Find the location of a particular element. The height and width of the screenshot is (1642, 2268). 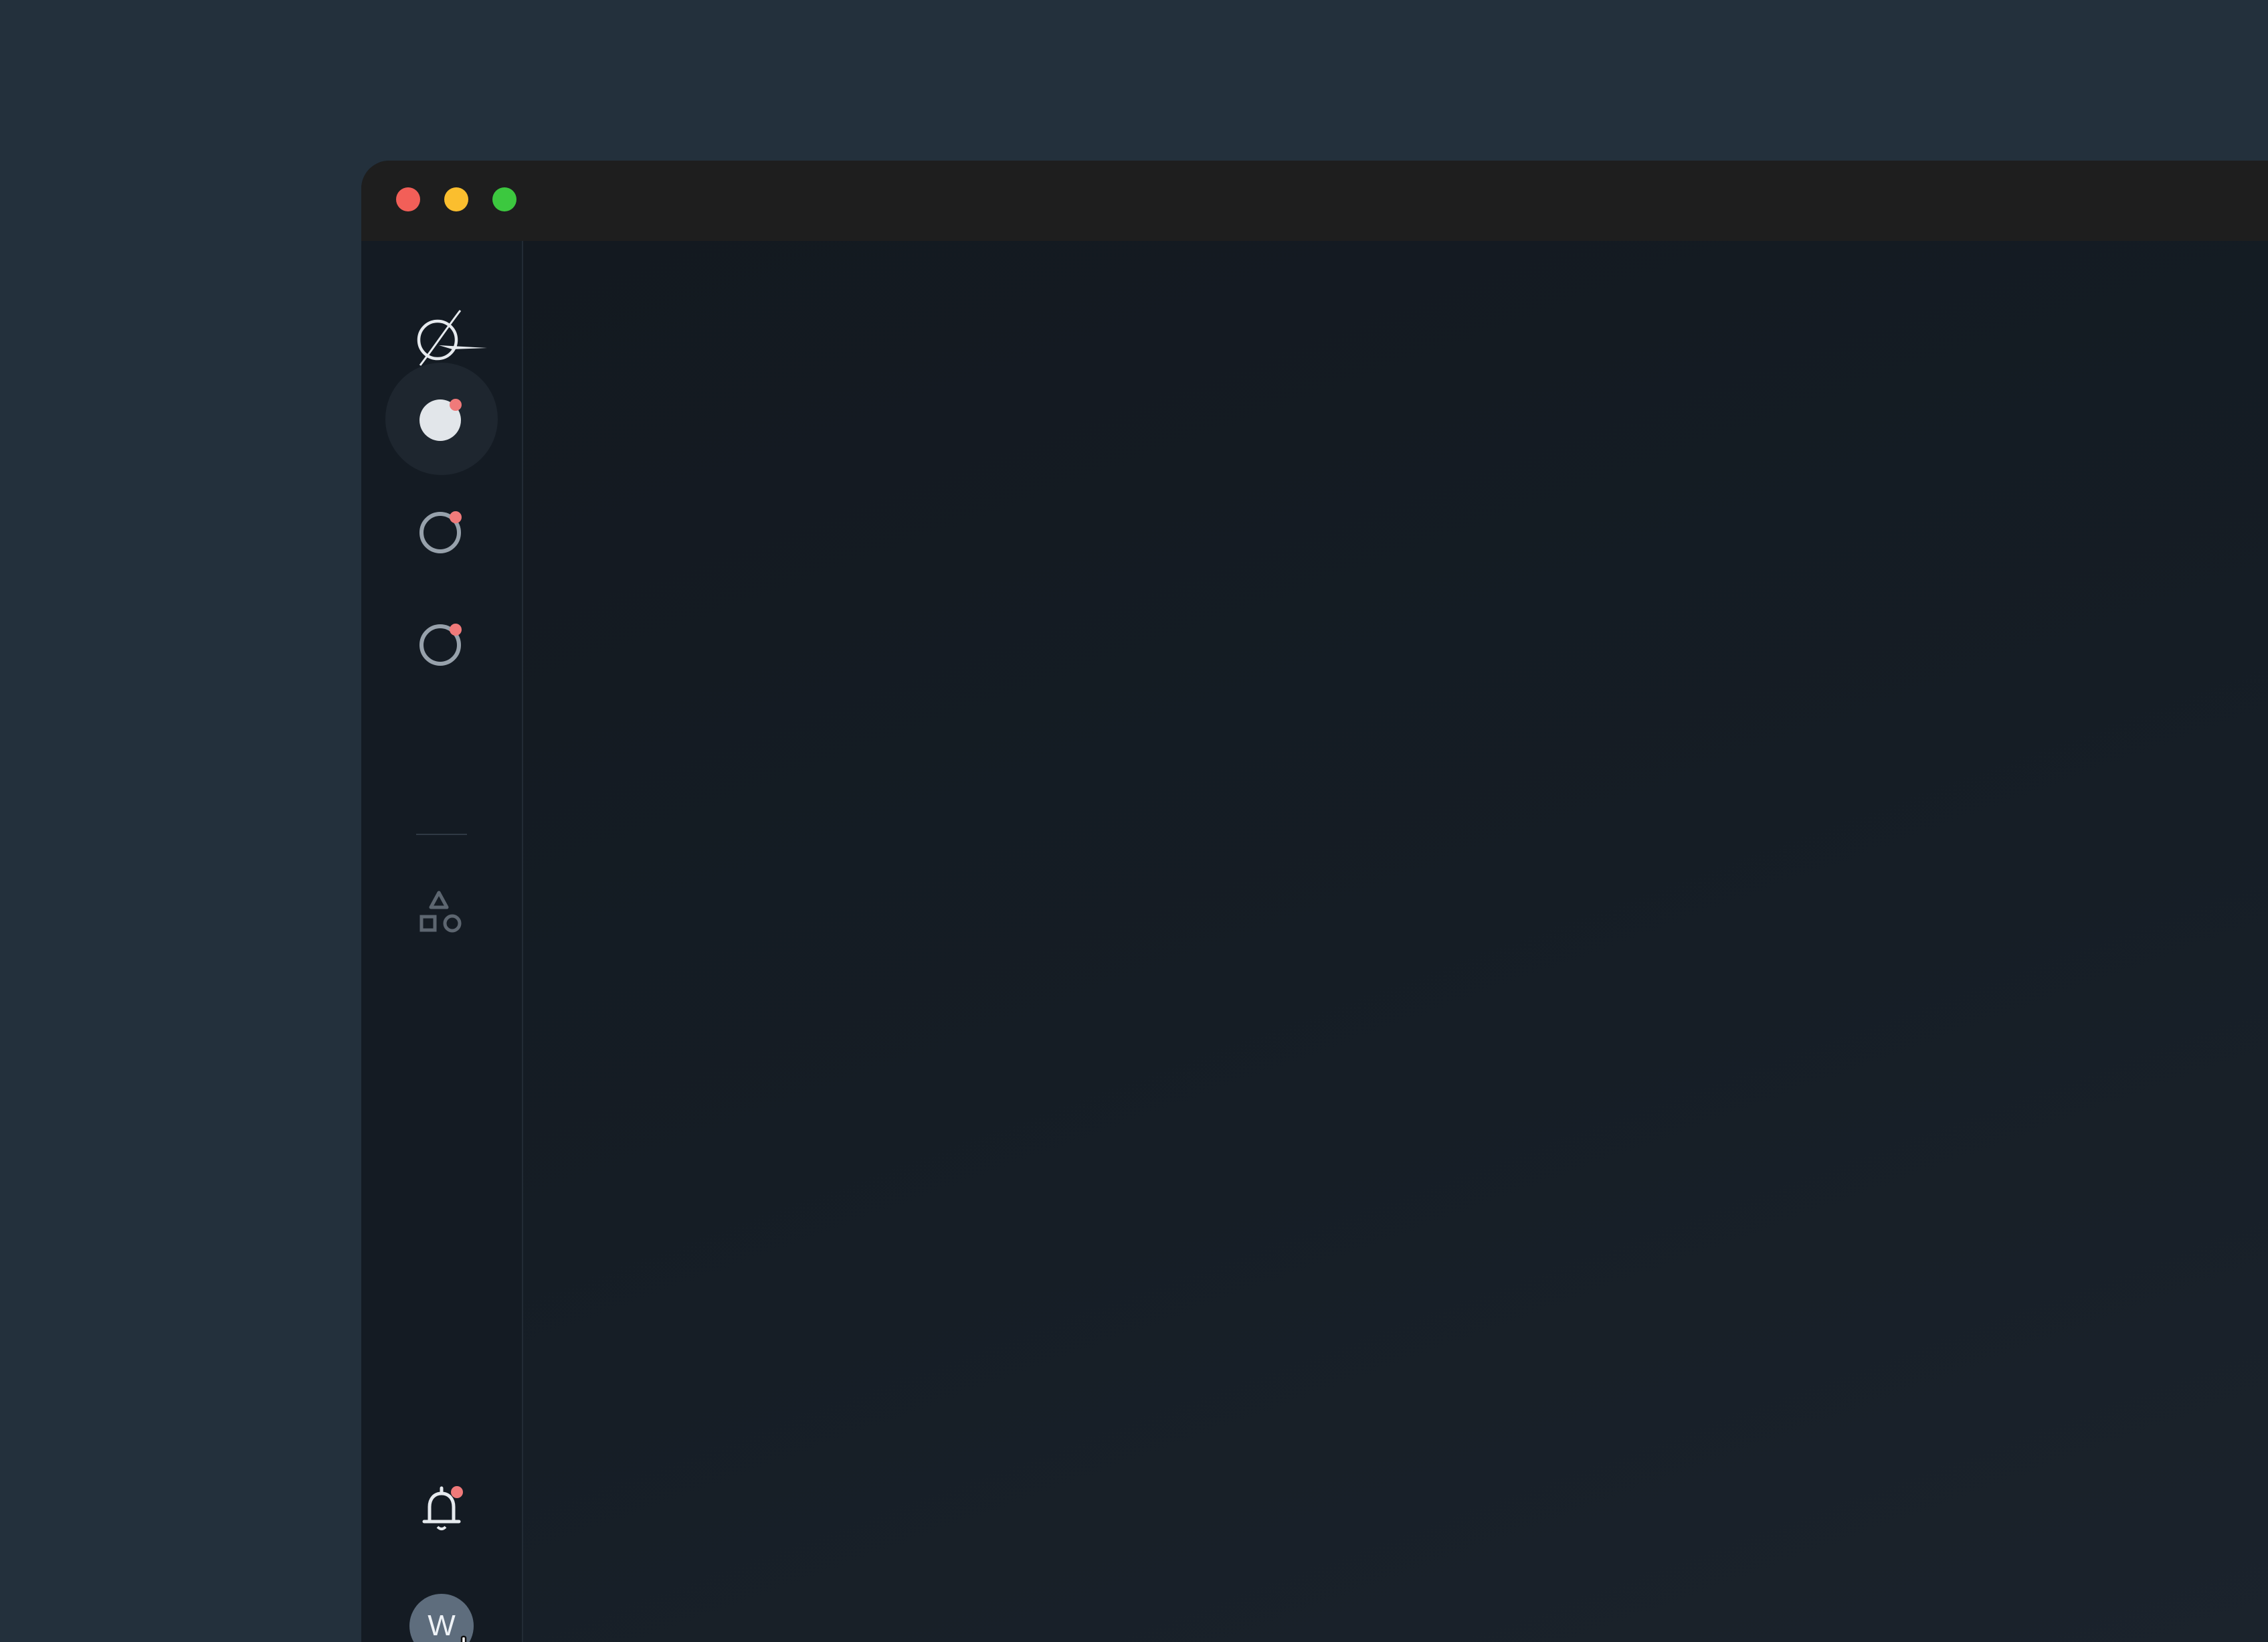

shapes-icon is located at coordinates (440, 912).